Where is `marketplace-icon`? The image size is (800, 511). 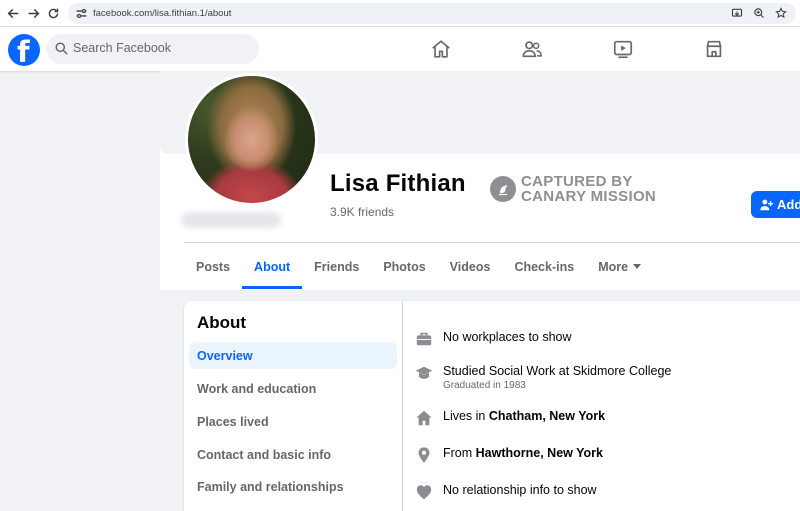
marketplace-icon is located at coordinates (714, 49).